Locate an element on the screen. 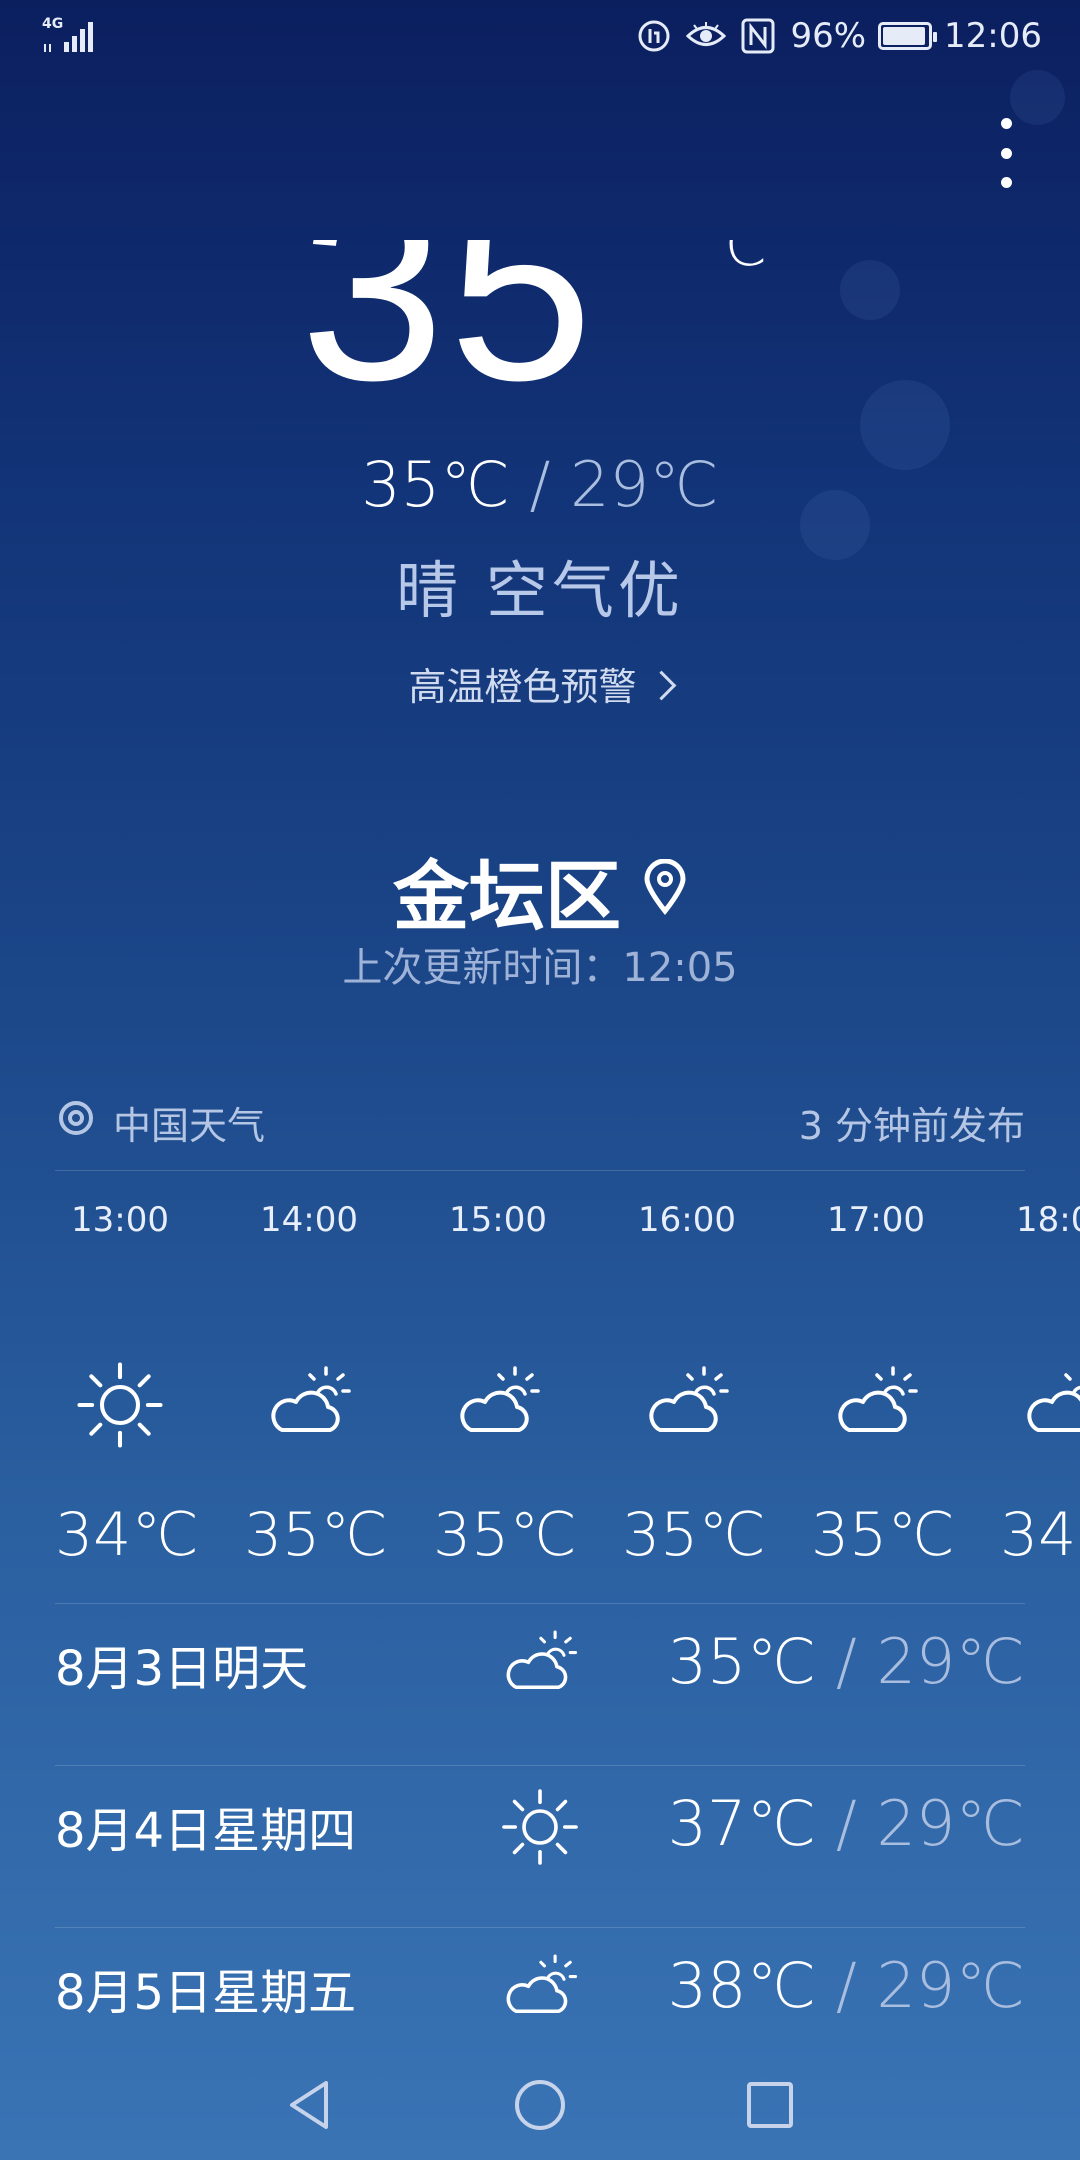 This screenshot has height=2160, width=1080. source-brand: 中国天气 is located at coordinates (160, 1122).